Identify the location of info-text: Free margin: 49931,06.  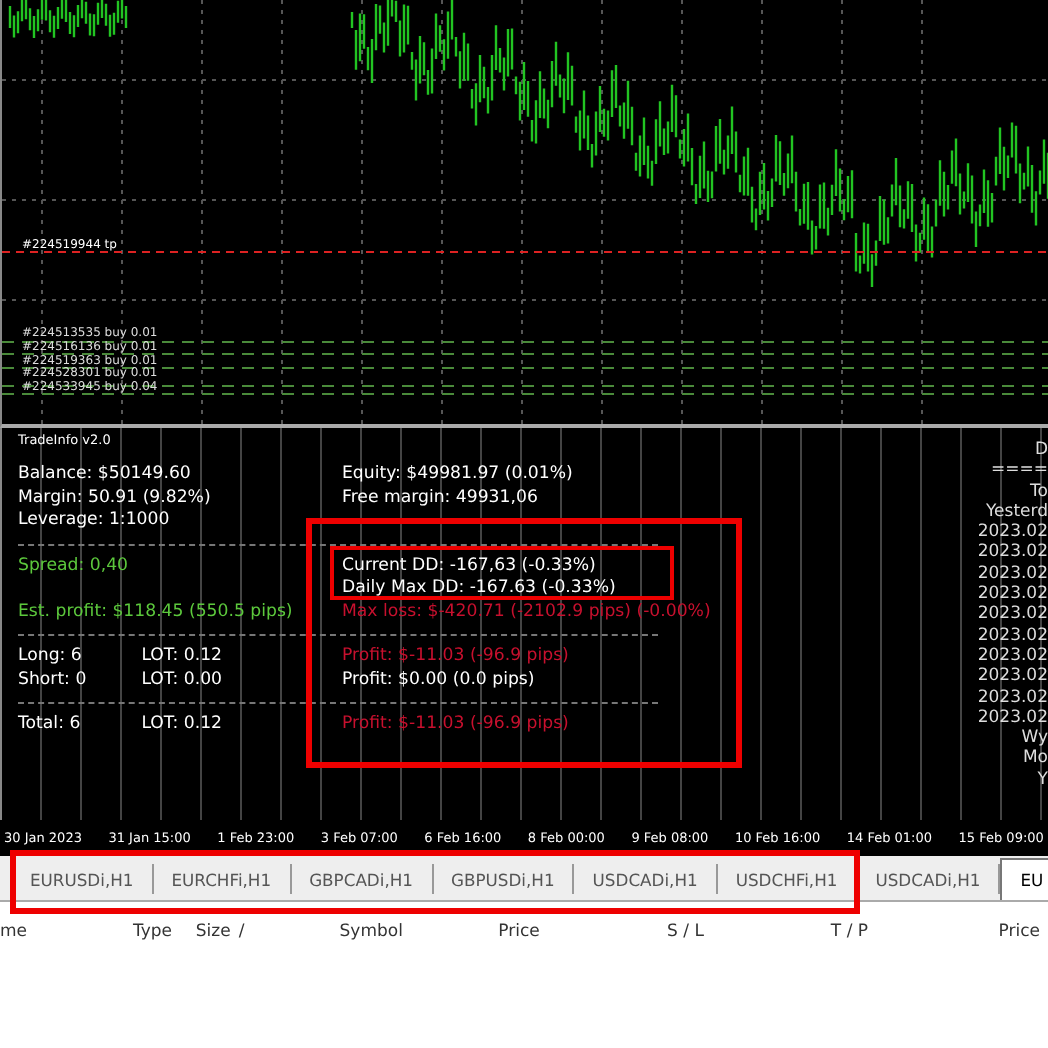
(440, 498).